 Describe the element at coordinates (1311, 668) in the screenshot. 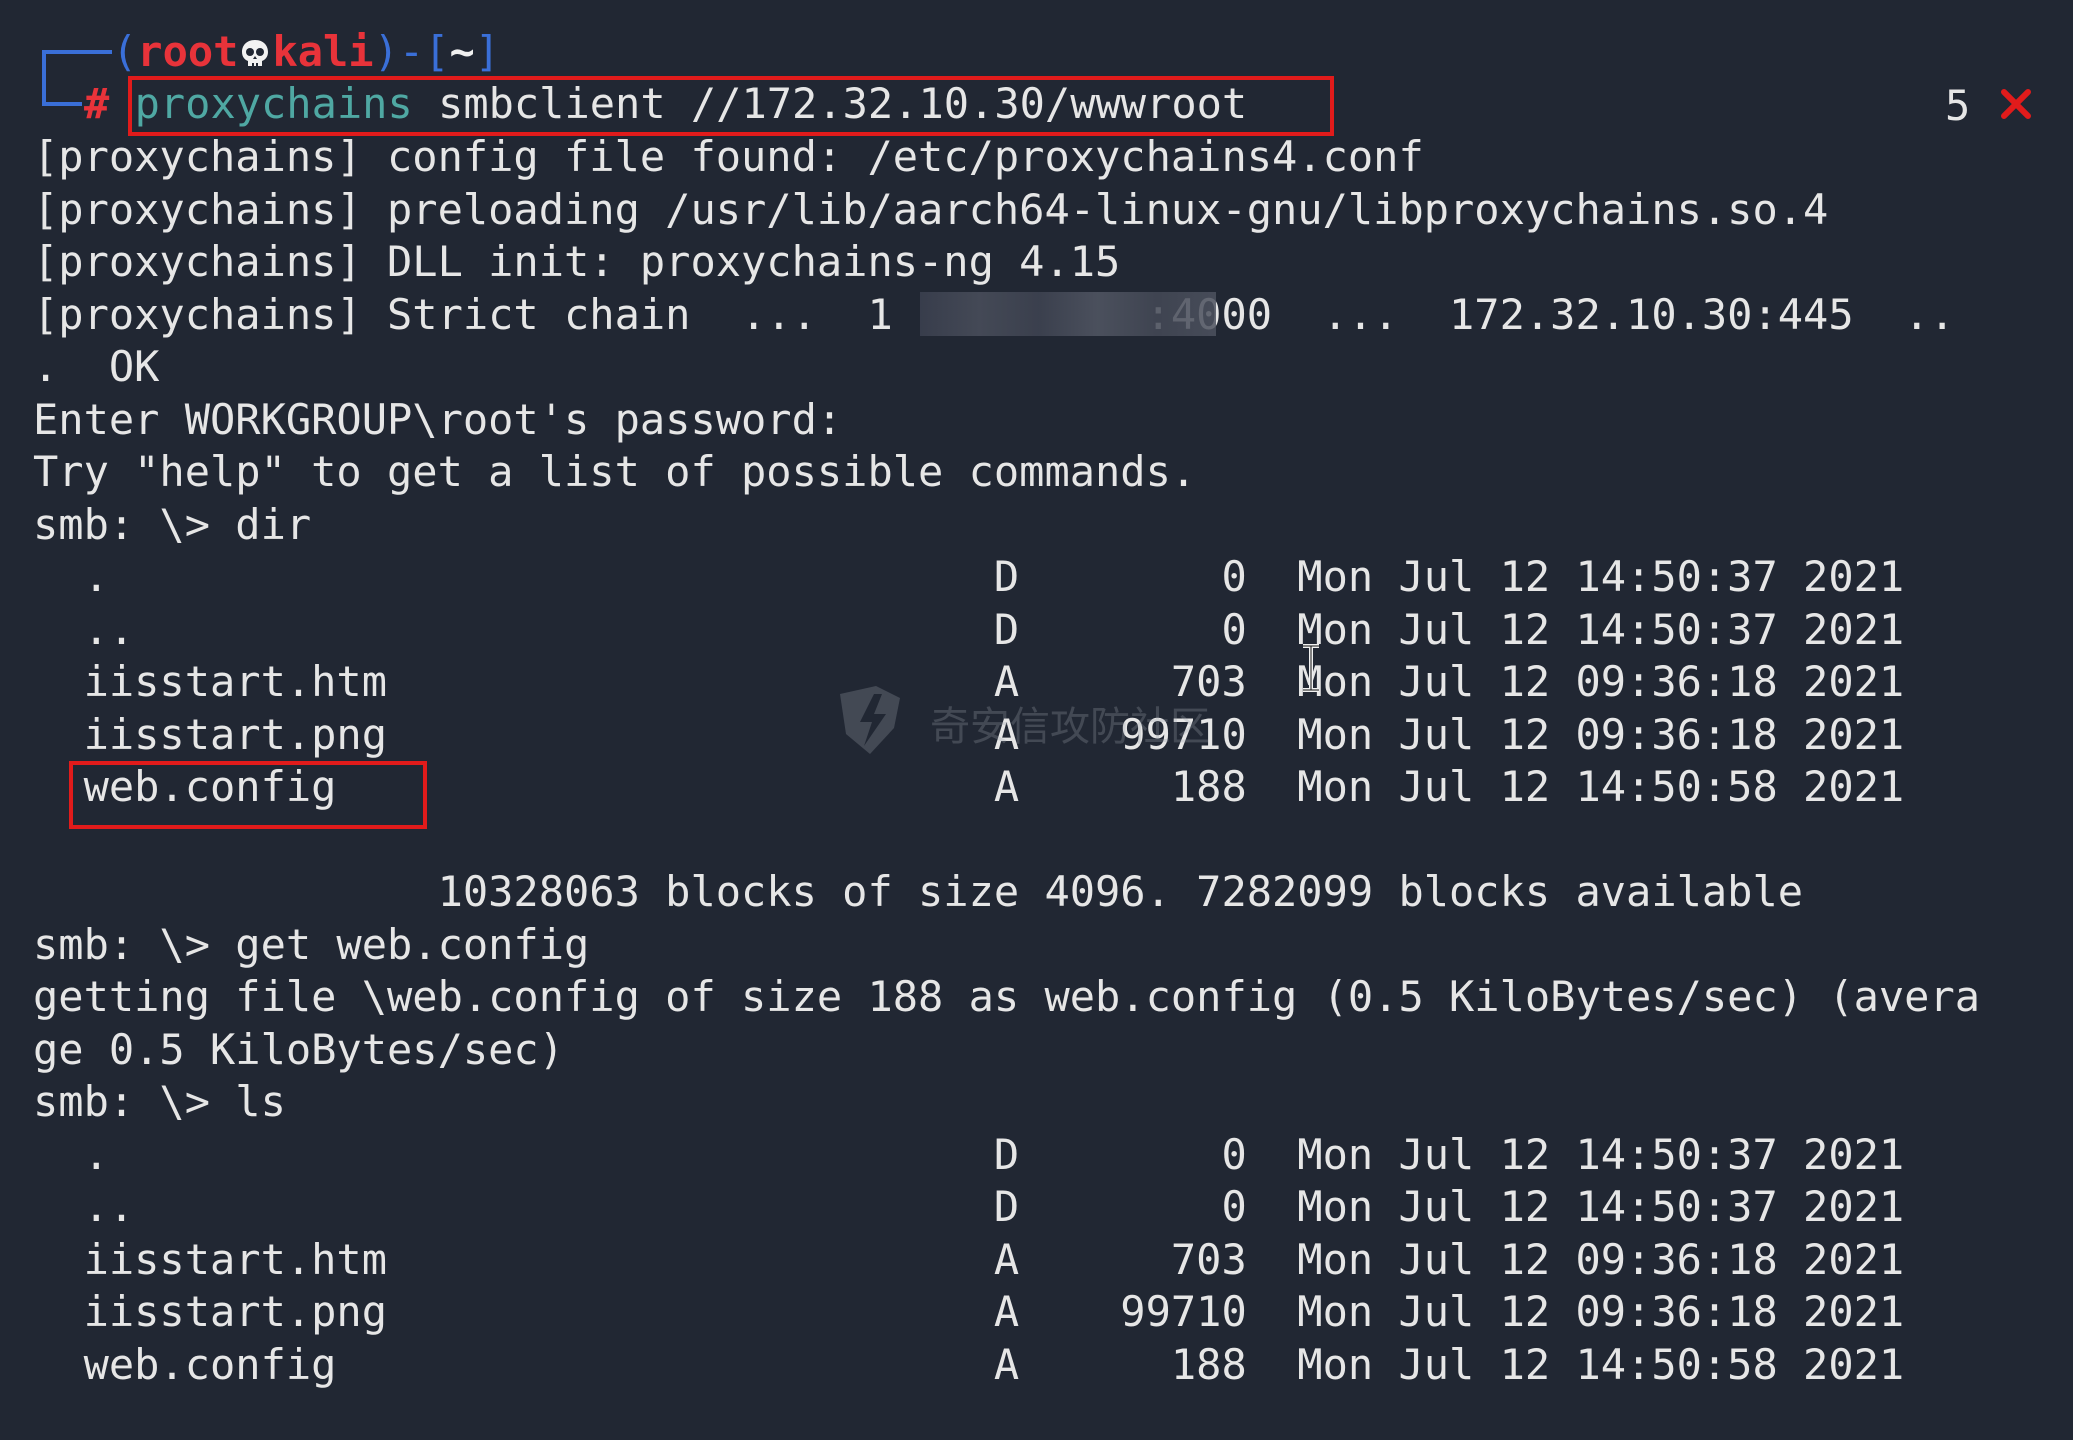

I see `text-cursor-icon` at that location.